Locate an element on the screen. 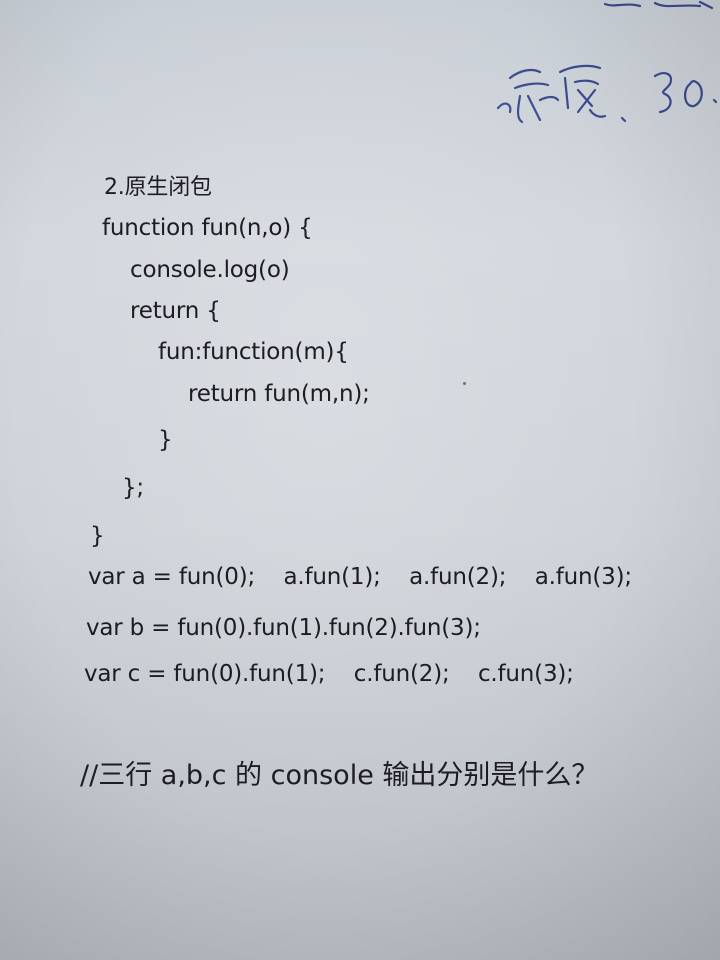 The width and height of the screenshot is (720, 960). document-heading: 2.原生闭包 is located at coordinates (158, 187).